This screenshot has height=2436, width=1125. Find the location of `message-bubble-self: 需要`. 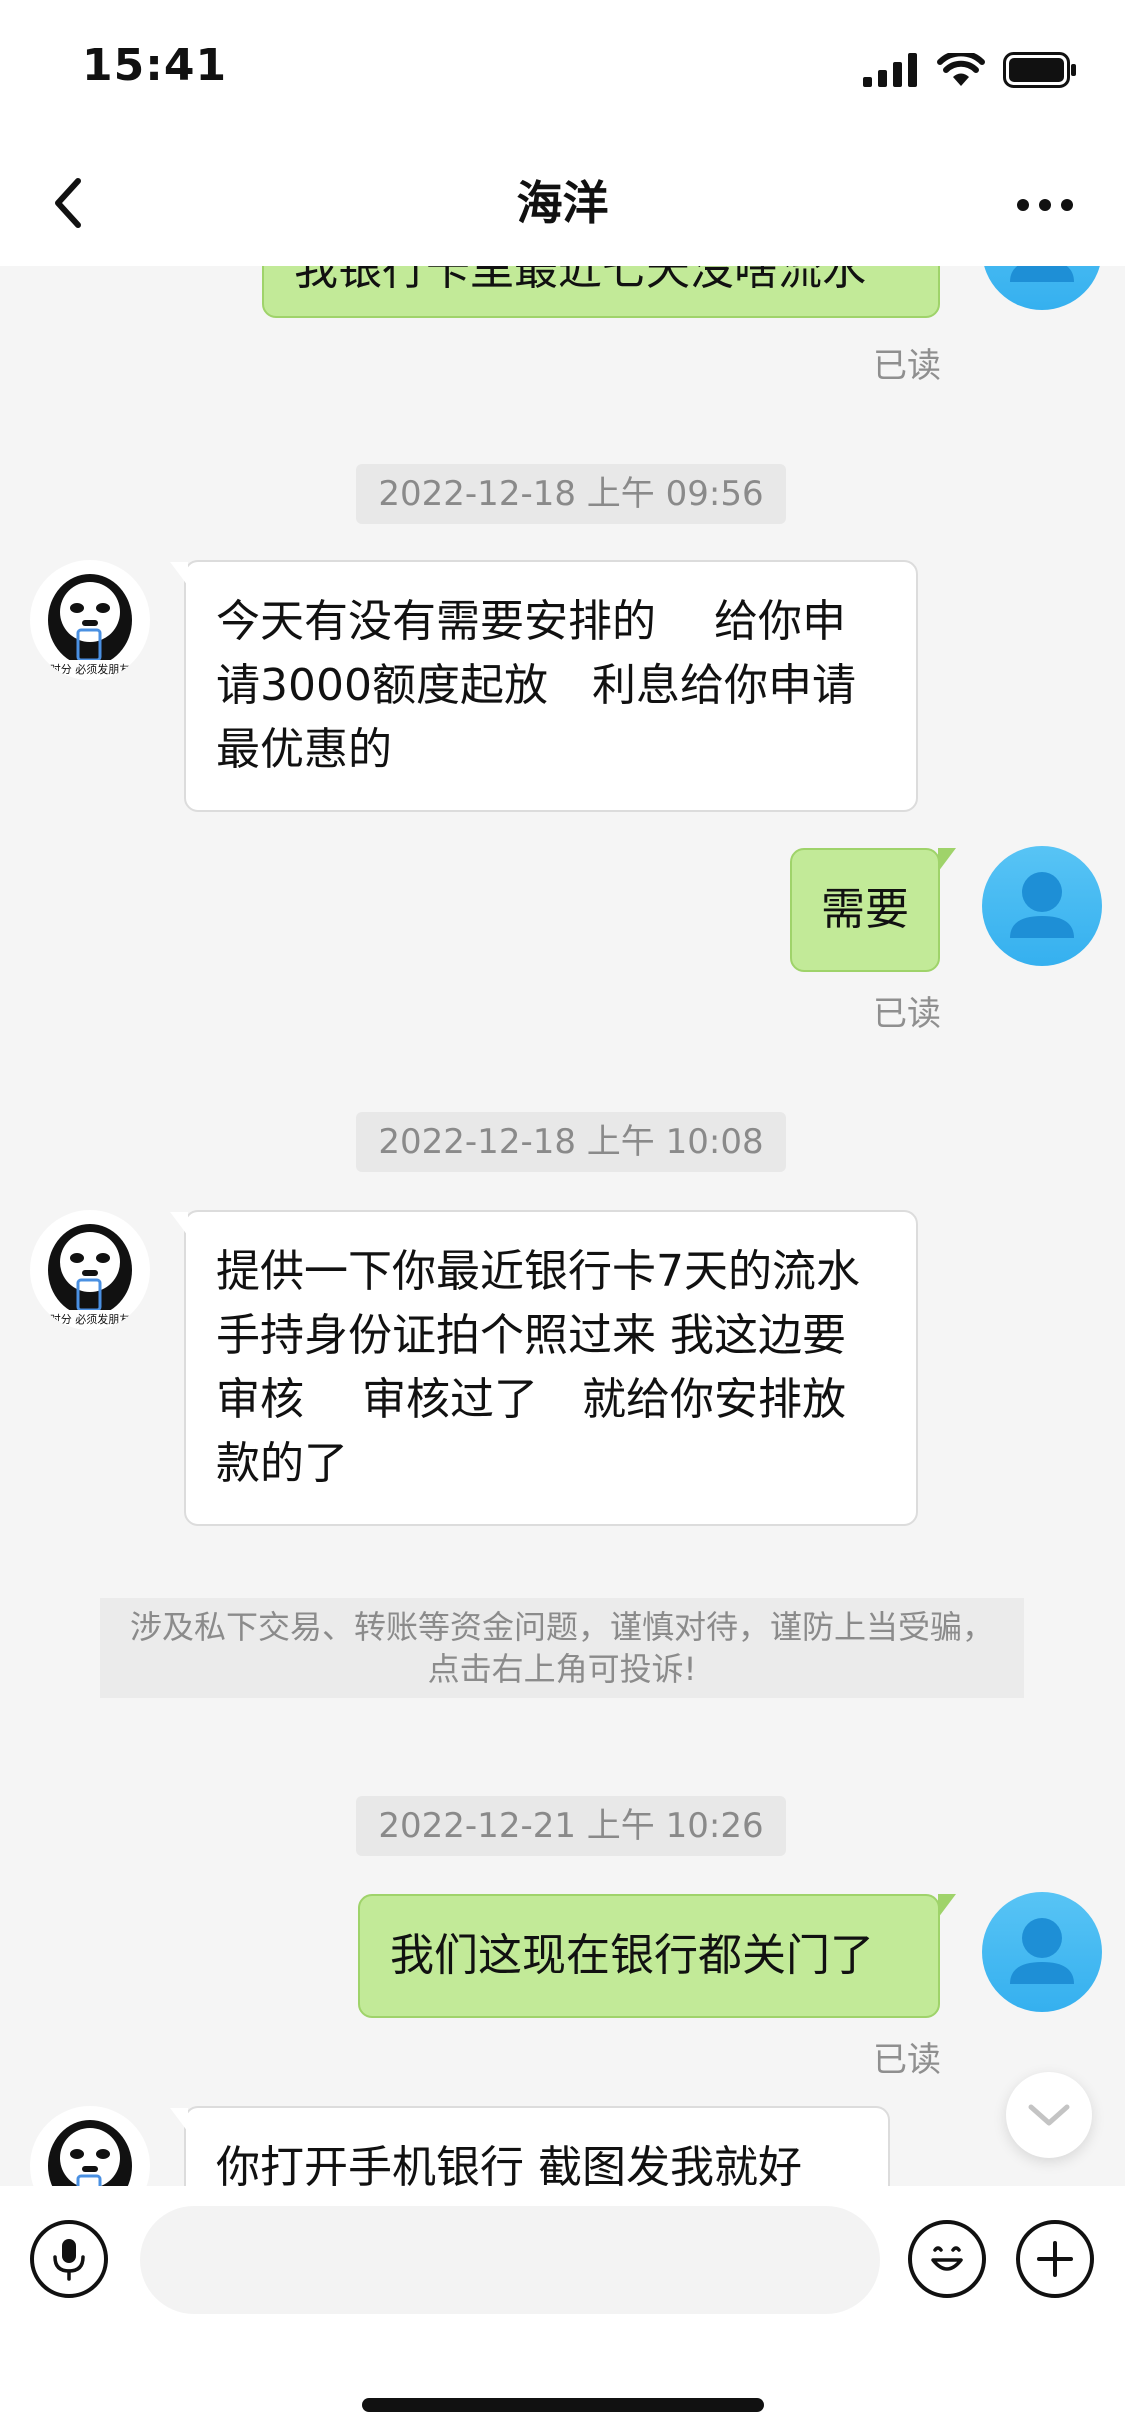

message-bubble-self: 需要 is located at coordinates (873, 910).